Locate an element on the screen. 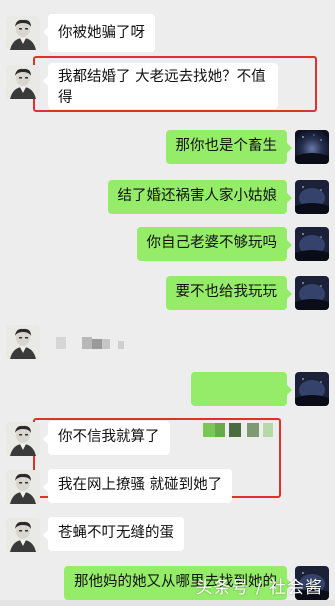  message-row: 我在网上撩骚 就碰到她了 is located at coordinates (167, 487).